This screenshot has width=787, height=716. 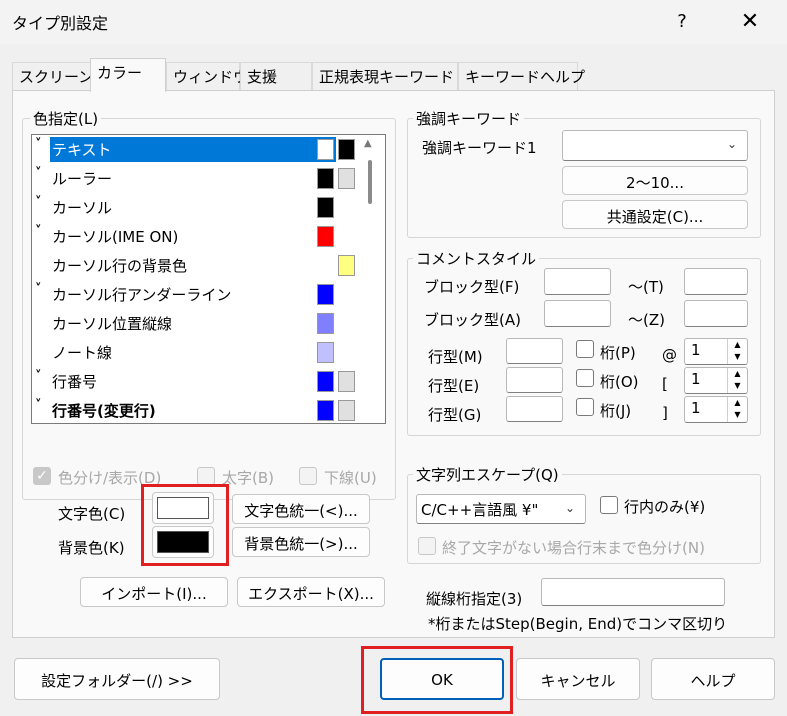 What do you see at coordinates (665, 507) in the screenshot?
I see `inline-only-label: 行内のみ(¥)` at bounding box center [665, 507].